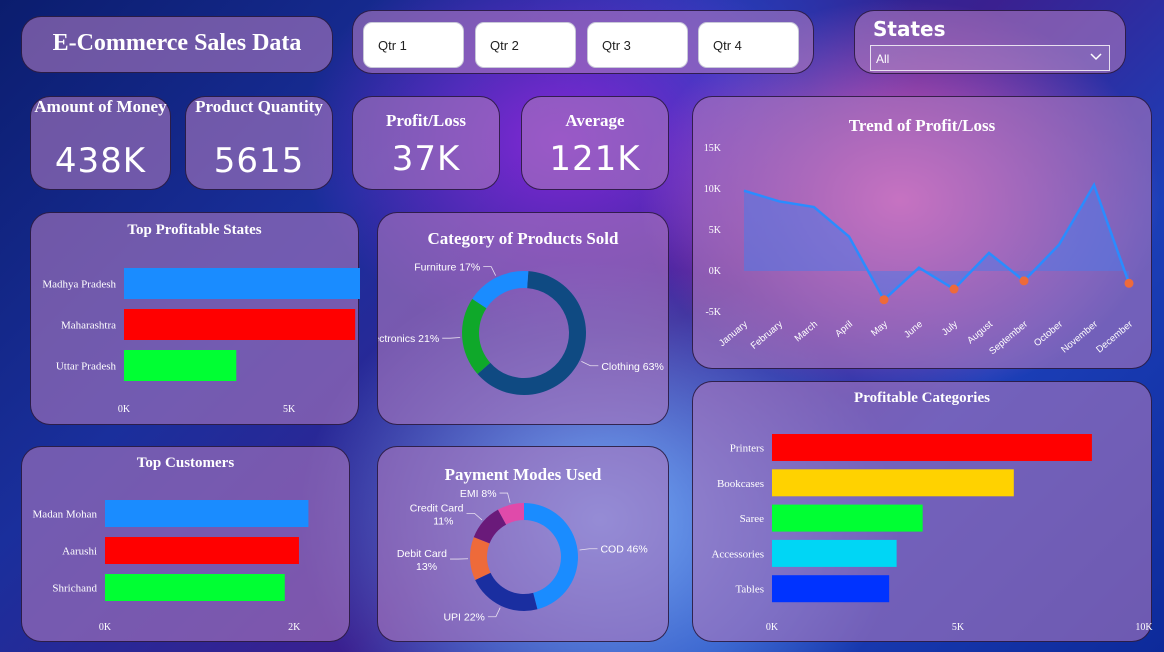  What do you see at coordinates (936, 242) in the screenshot?
I see `trend-area` at bounding box center [936, 242].